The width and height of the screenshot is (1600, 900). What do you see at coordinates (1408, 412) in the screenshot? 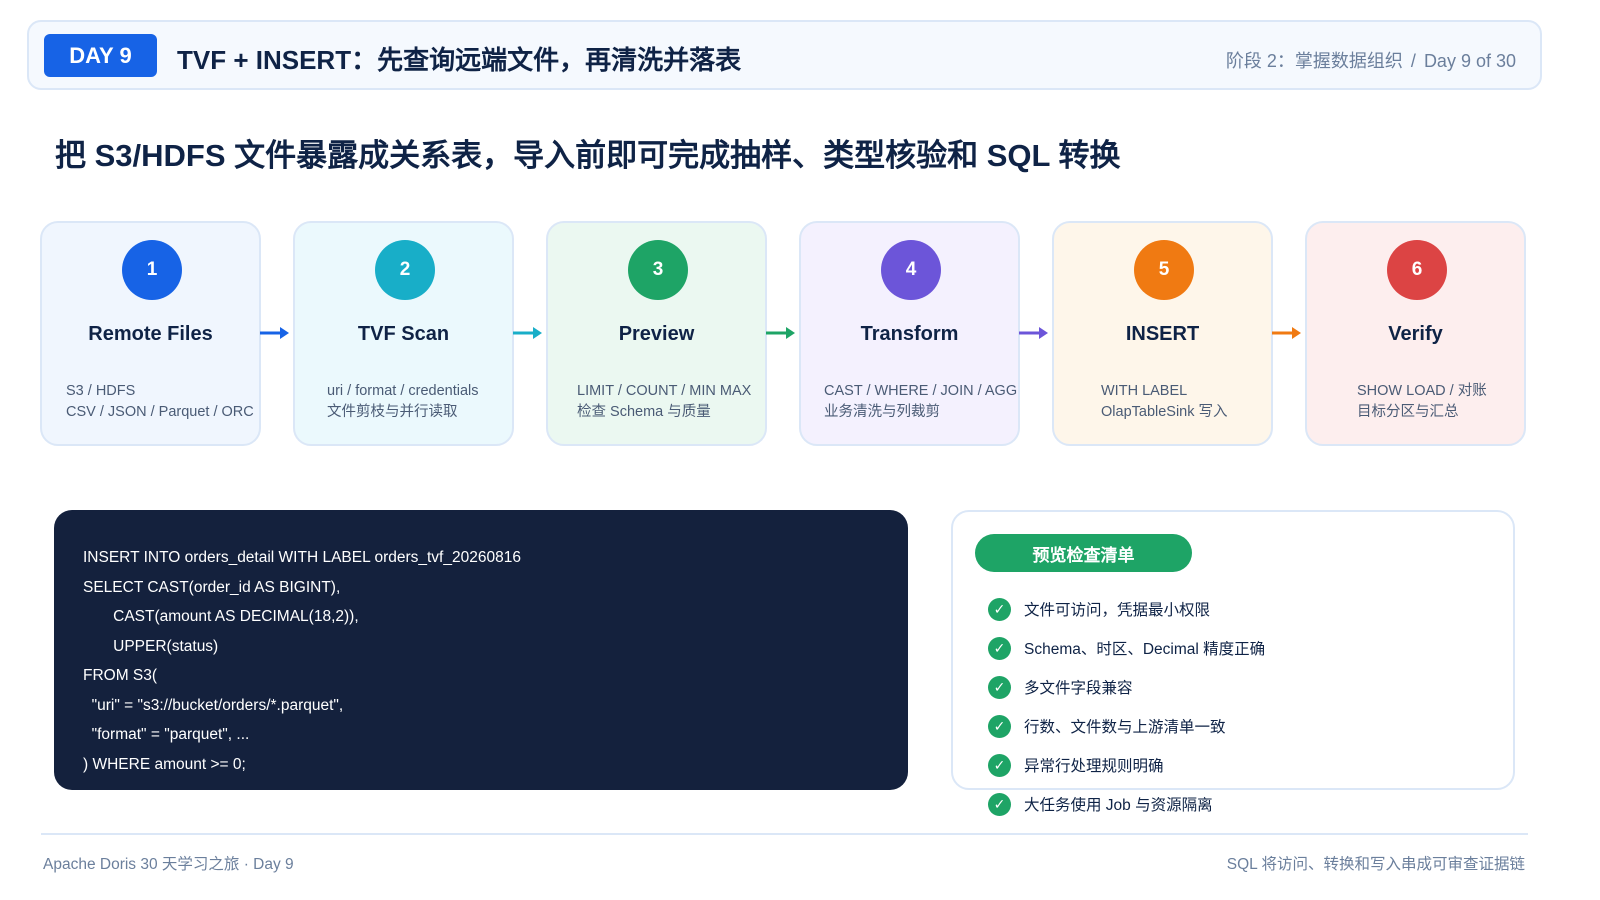
I see `step-desc-line: 目标分区与汇总` at bounding box center [1408, 412].